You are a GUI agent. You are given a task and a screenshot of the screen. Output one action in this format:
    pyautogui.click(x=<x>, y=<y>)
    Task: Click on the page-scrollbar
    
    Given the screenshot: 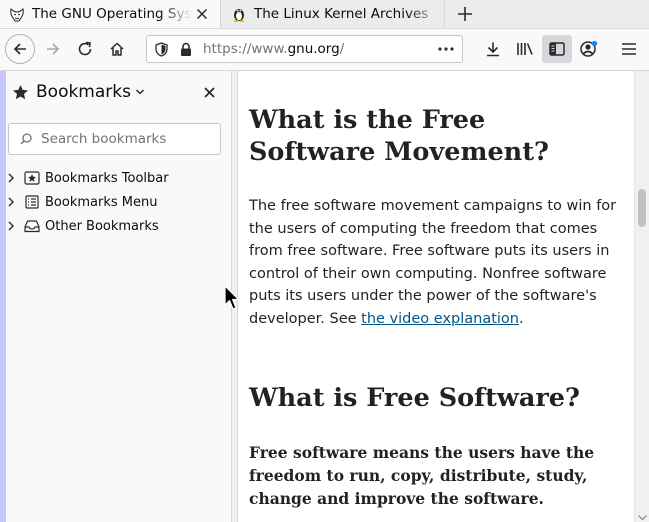 What is the action you would take?
    pyautogui.click(x=641, y=296)
    